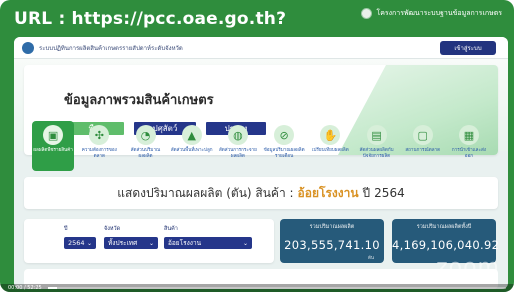 The height and width of the screenshot is (292, 514). What do you see at coordinates (171, 229) in the screenshot?
I see `product-filter-label: สินค้า` at bounding box center [171, 229].